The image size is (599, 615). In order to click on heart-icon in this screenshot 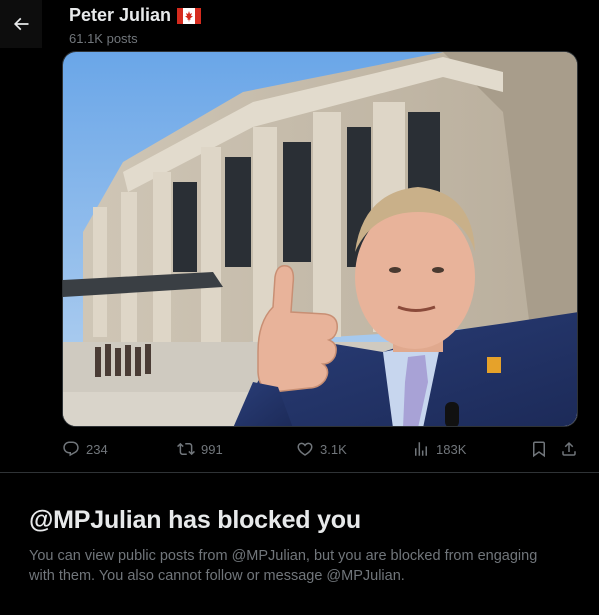, I will do `click(305, 449)`.